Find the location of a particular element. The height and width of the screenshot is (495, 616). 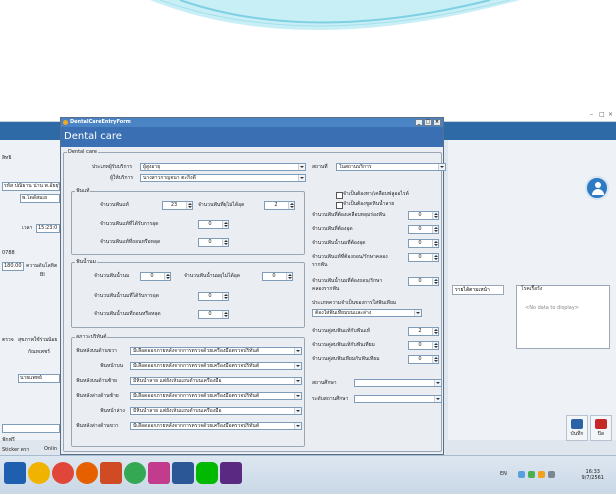

minimize-icon: – is located at coordinates (591, 114).